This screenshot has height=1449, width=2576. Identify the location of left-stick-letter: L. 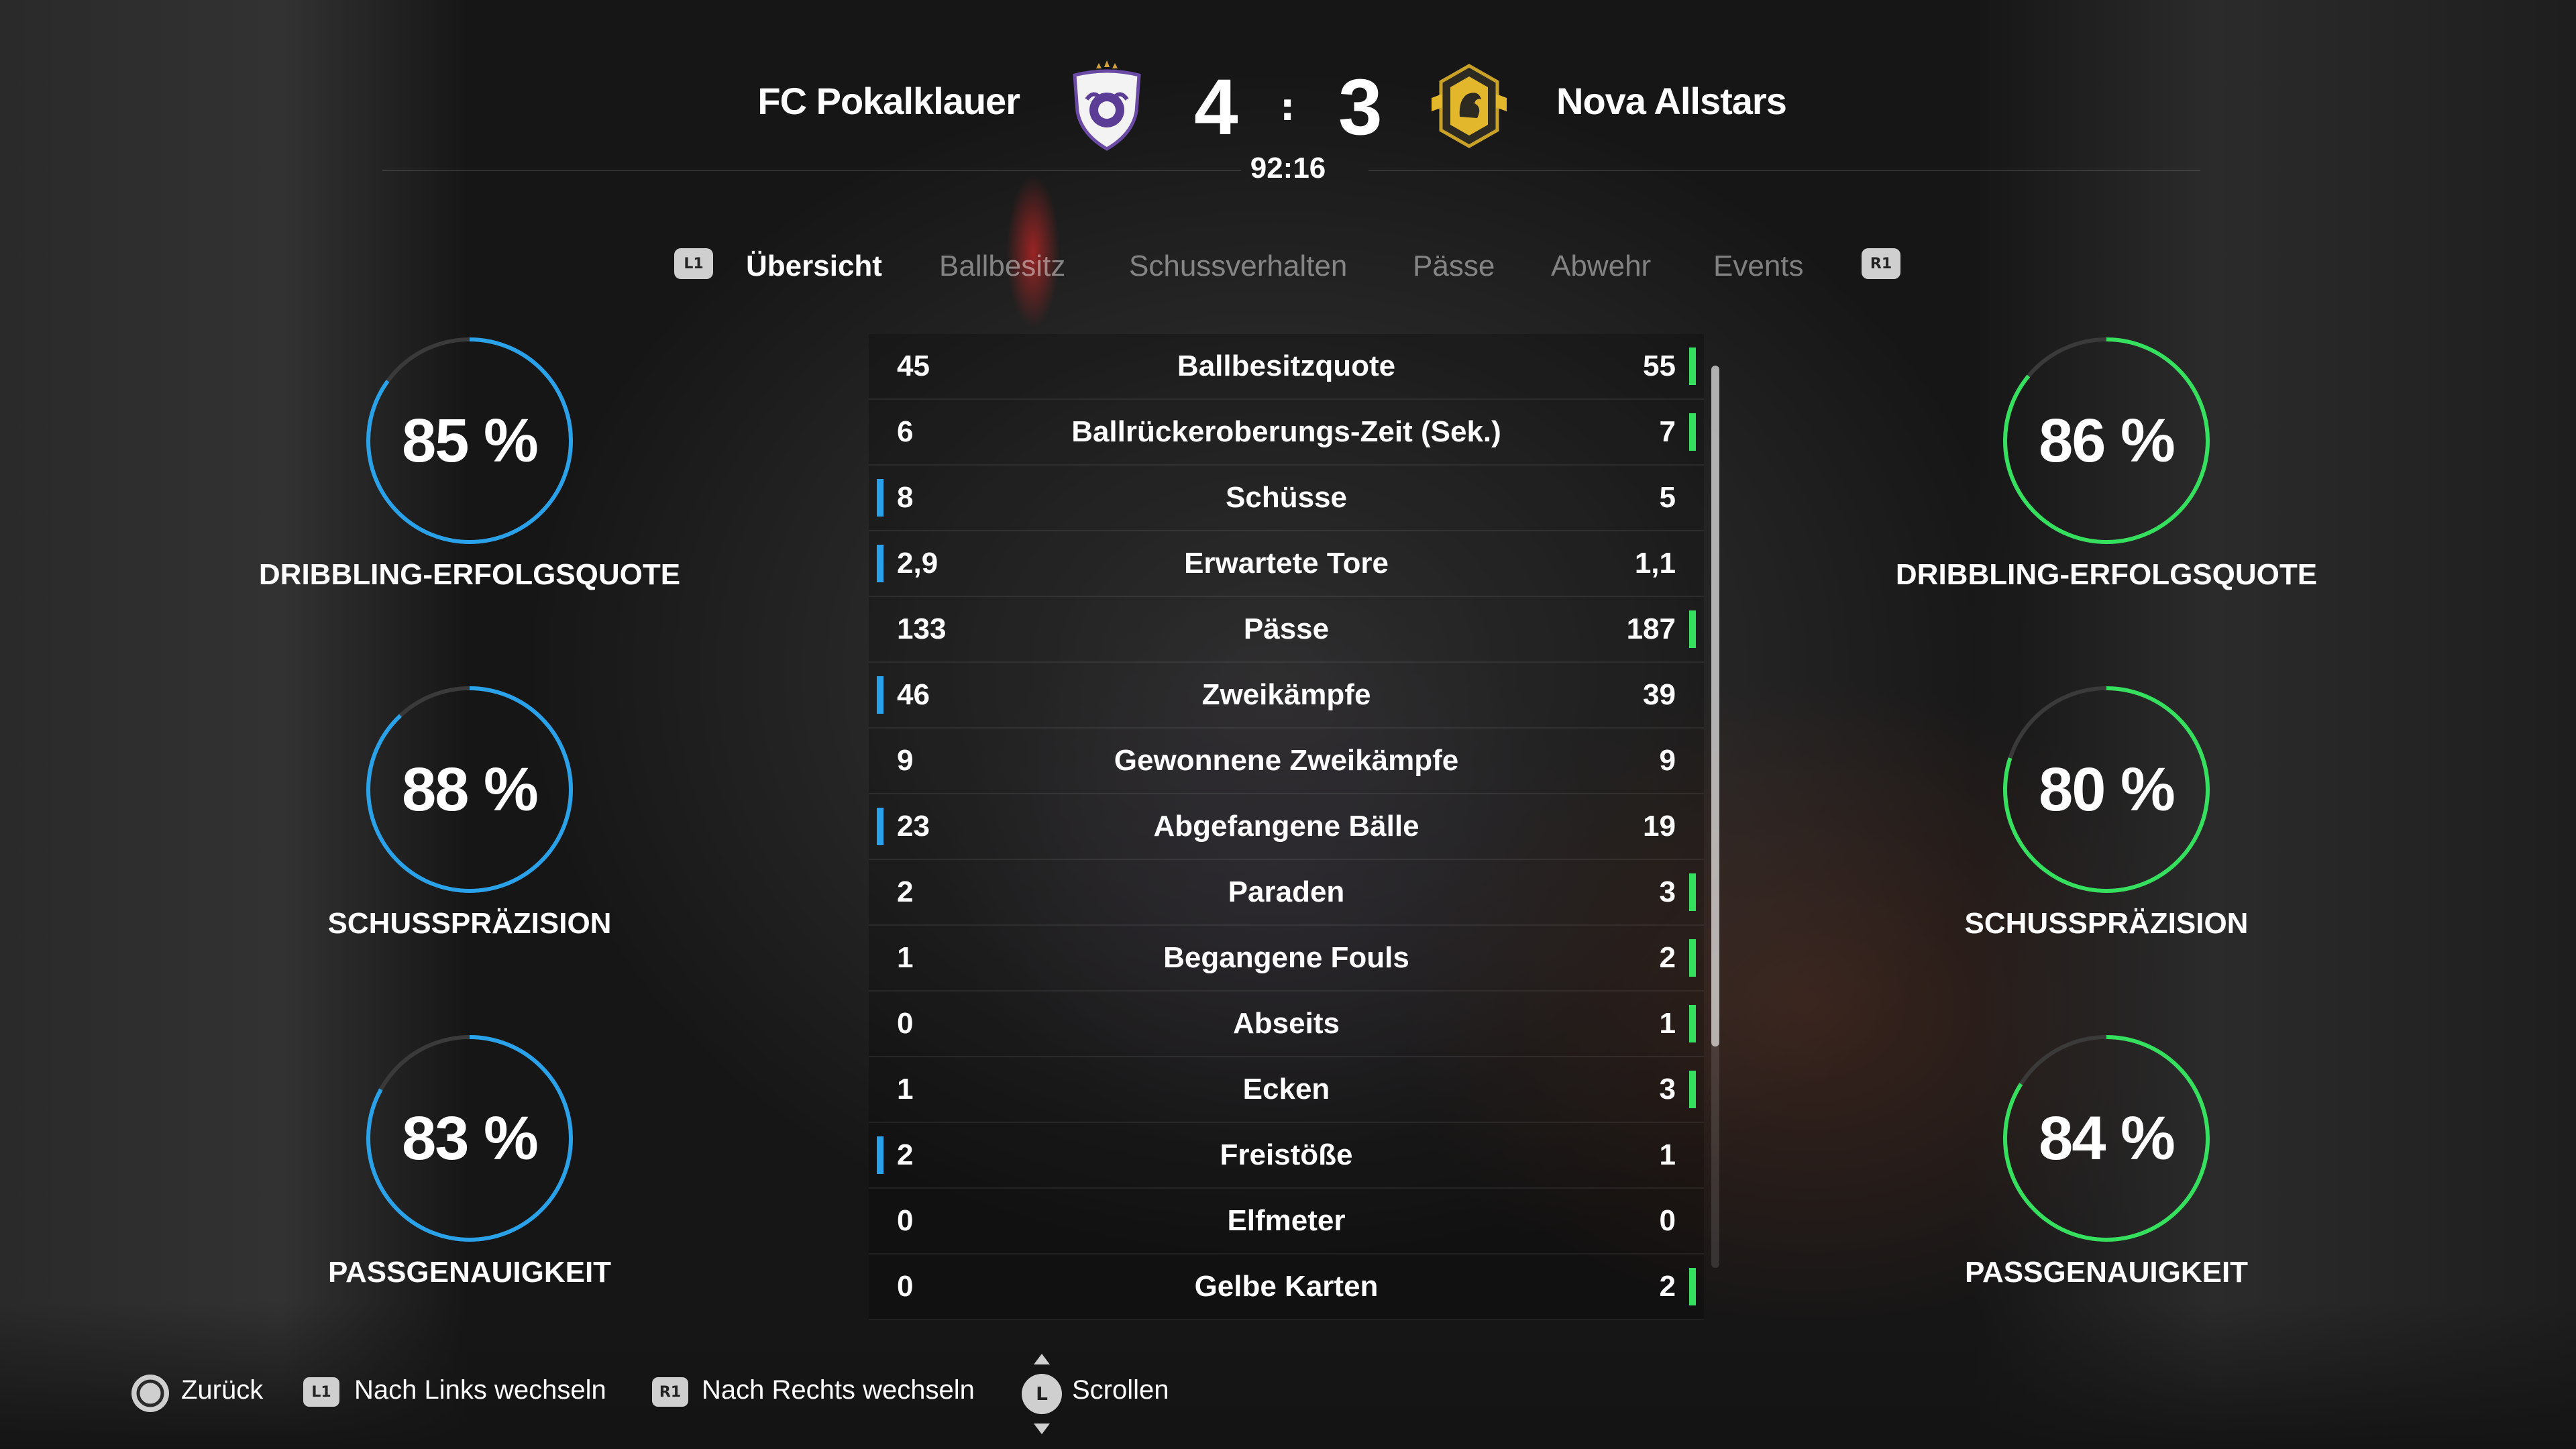
(1042, 1394).